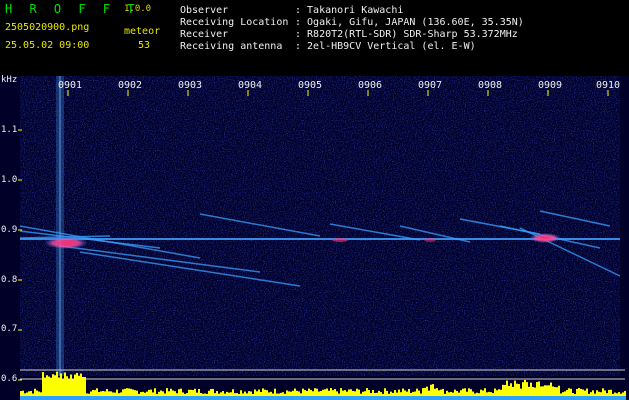 The height and width of the screenshot is (400, 629). Describe the element at coordinates (47, 45) in the screenshot. I see `datetime-label: 25.05.02 09:00` at that location.